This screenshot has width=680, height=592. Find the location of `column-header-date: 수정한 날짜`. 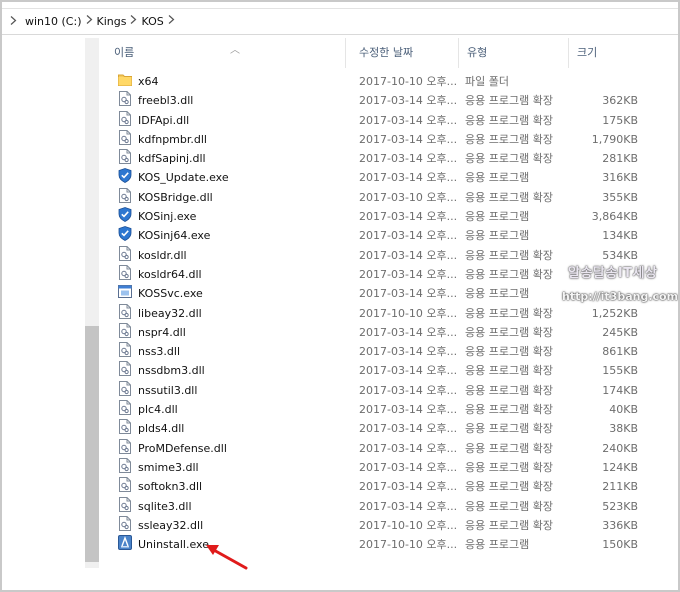

column-header-date: 수정한 날짜 is located at coordinates (405, 53).